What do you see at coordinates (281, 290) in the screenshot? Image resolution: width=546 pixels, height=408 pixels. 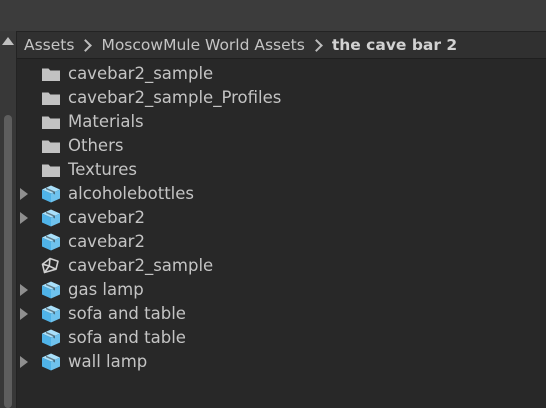 I see `asset-row: gas lamp` at bounding box center [281, 290].